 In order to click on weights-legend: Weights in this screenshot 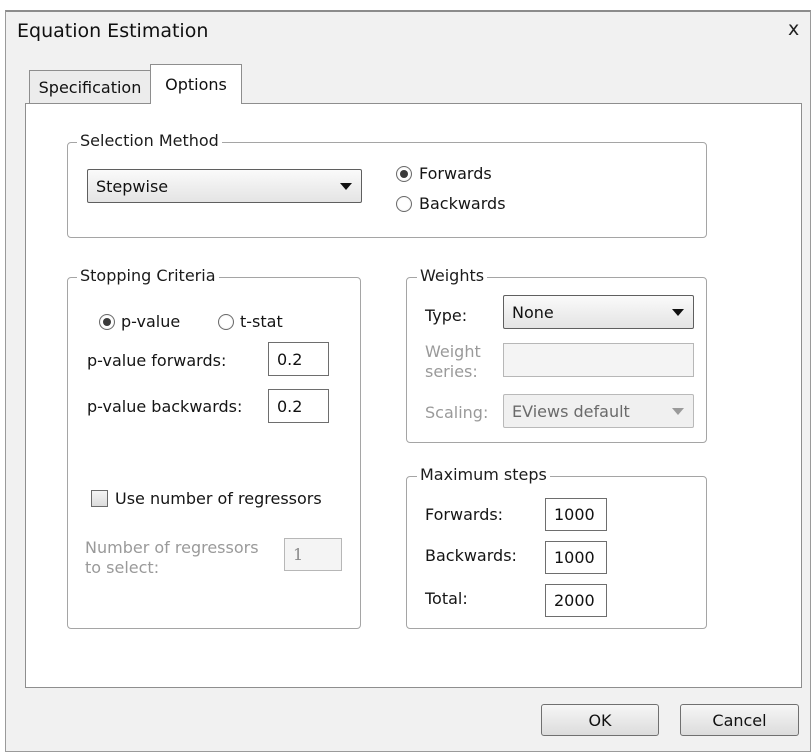, I will do `click(452, 276)`.